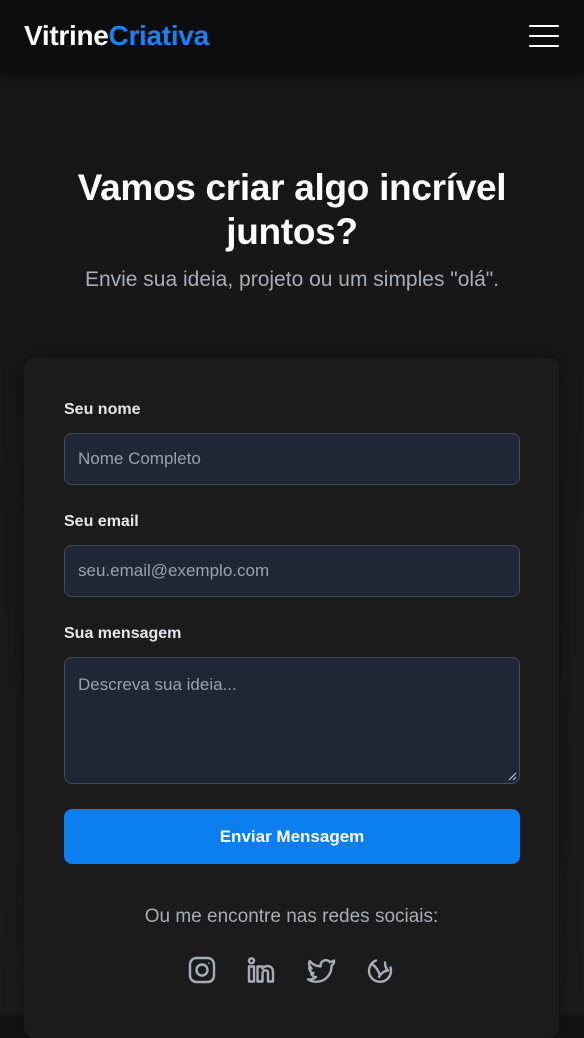 The width and height of the screenshot is (584, 1038). I want to click on name-placeholder: Nome Completo, so click(139, 458).